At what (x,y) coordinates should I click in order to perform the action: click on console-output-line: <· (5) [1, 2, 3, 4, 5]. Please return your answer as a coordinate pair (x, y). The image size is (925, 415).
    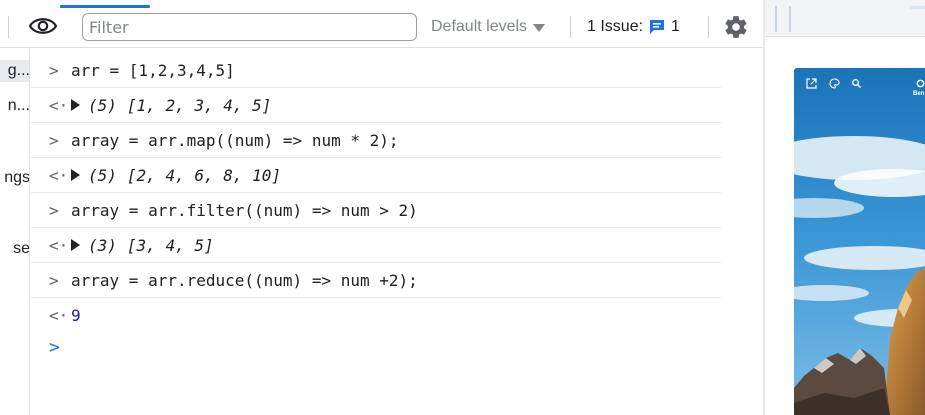
    Looking at the image, I should click on (376, 105).